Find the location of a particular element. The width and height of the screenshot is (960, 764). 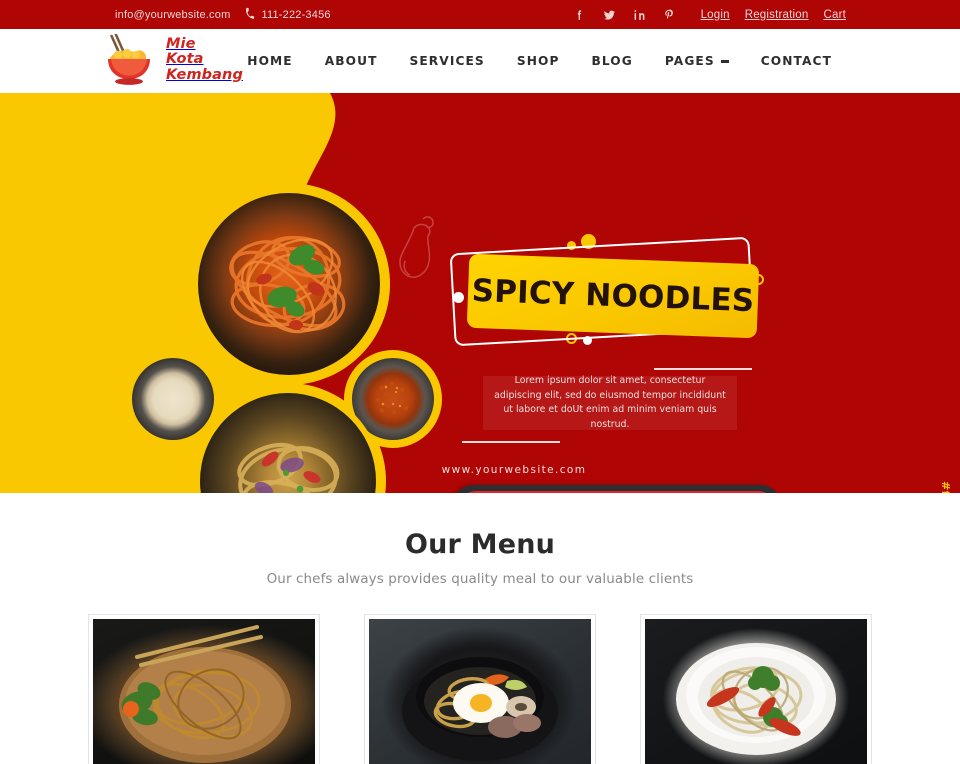

nav-item-pages: PAGES is located at coordinates (697, 61).